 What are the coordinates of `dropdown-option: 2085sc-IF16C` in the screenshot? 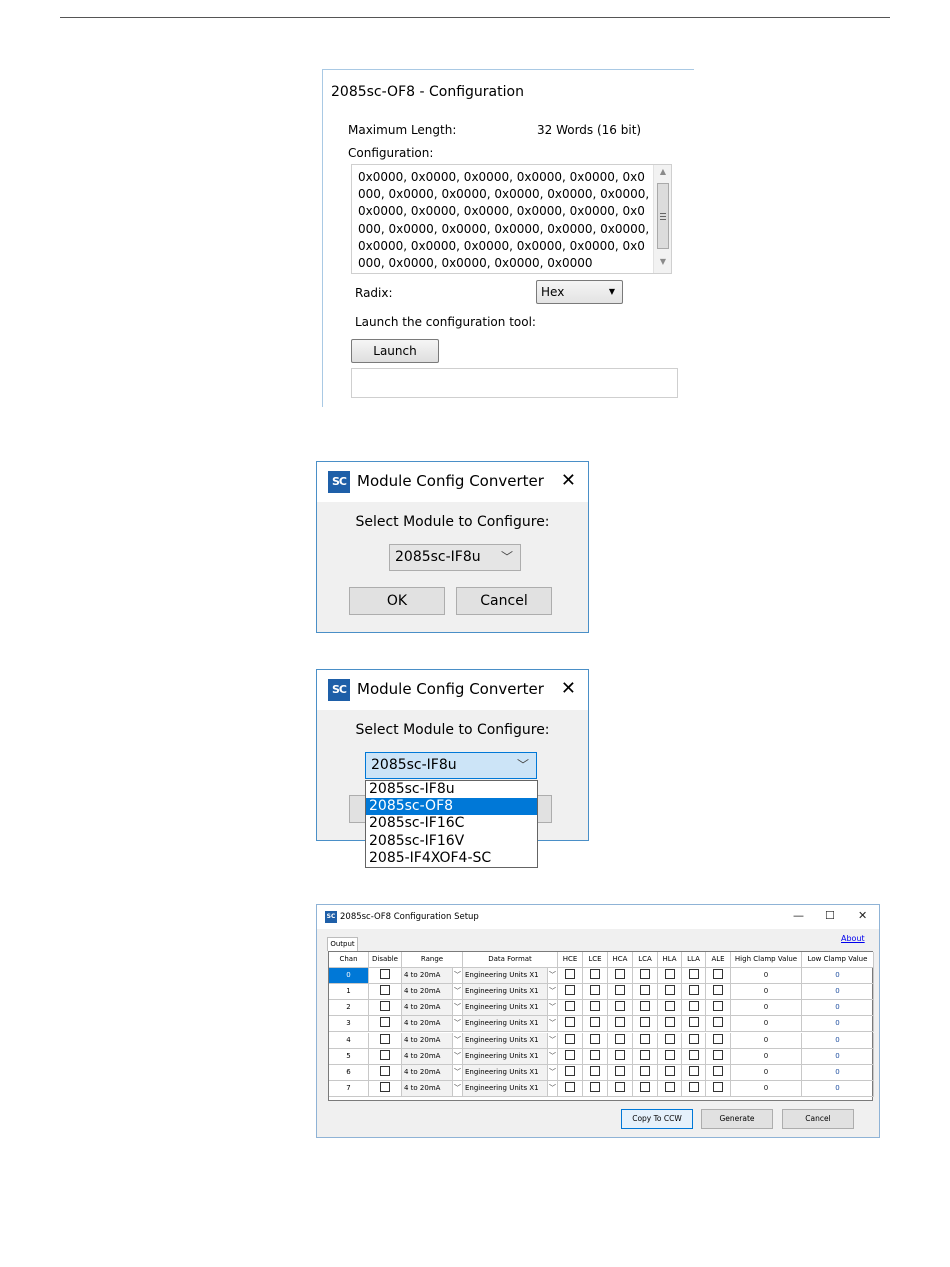 It's located at (451, 823).